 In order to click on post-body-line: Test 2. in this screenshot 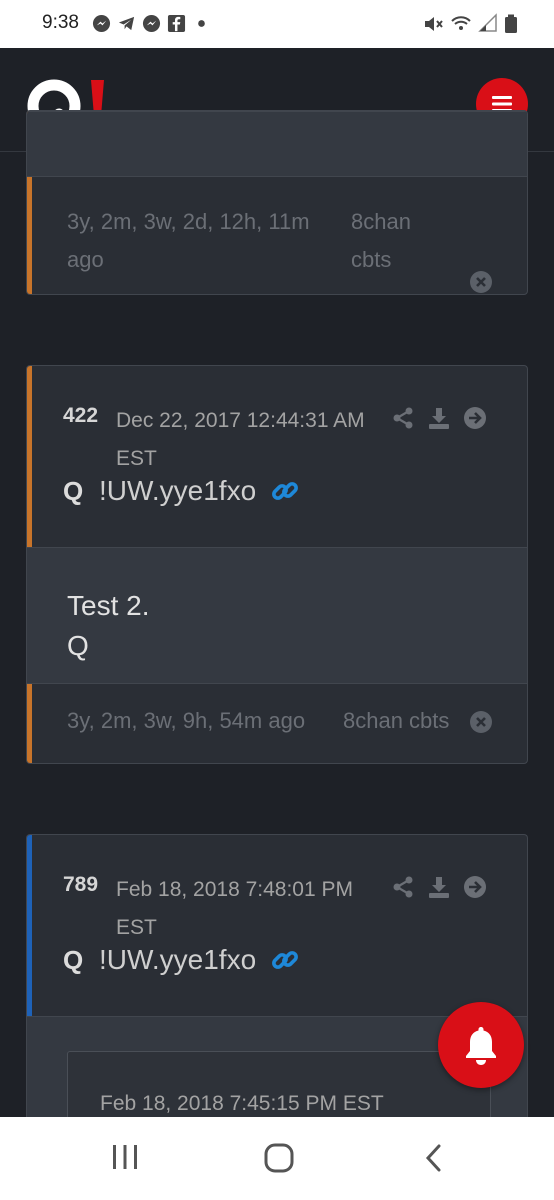, I will do `click(108, 605)`.